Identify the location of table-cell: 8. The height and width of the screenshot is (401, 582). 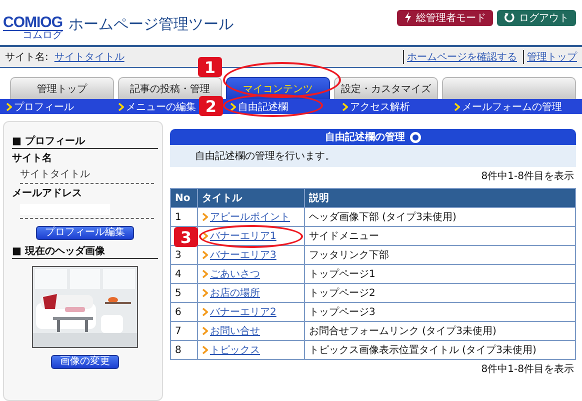
(184, 350).